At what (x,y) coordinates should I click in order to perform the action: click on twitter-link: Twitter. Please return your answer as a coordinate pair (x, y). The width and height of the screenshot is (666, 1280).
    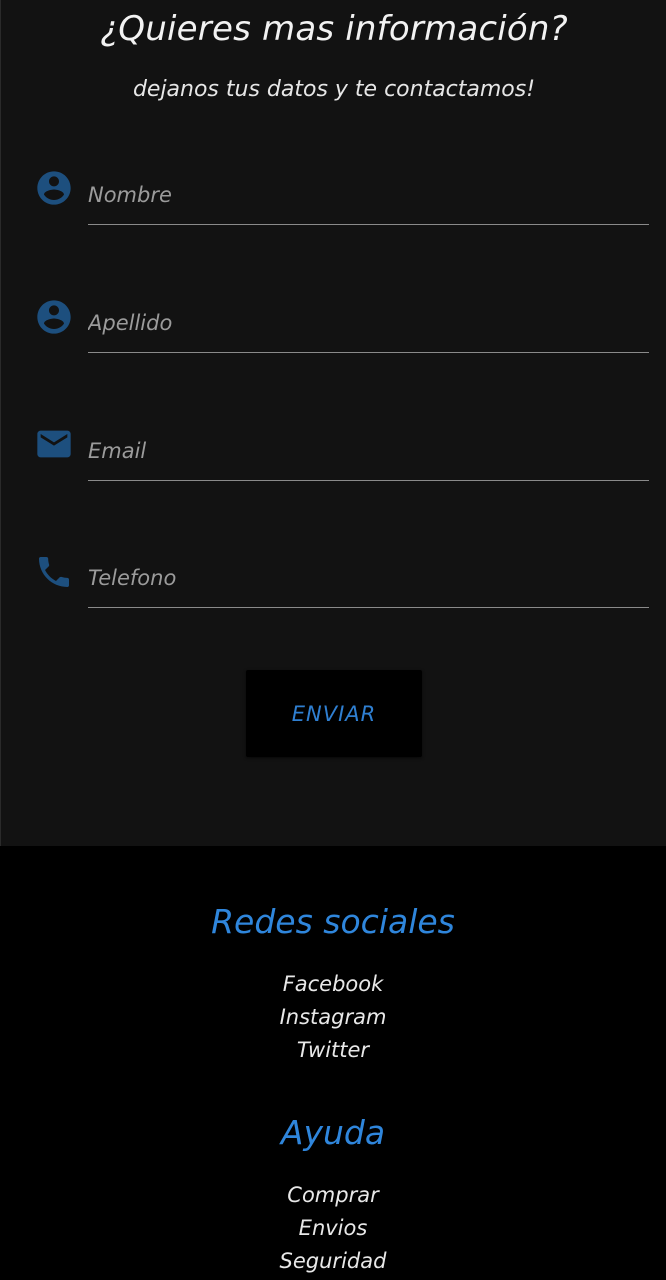
    Looking at the image, I should click on (333, 1050).